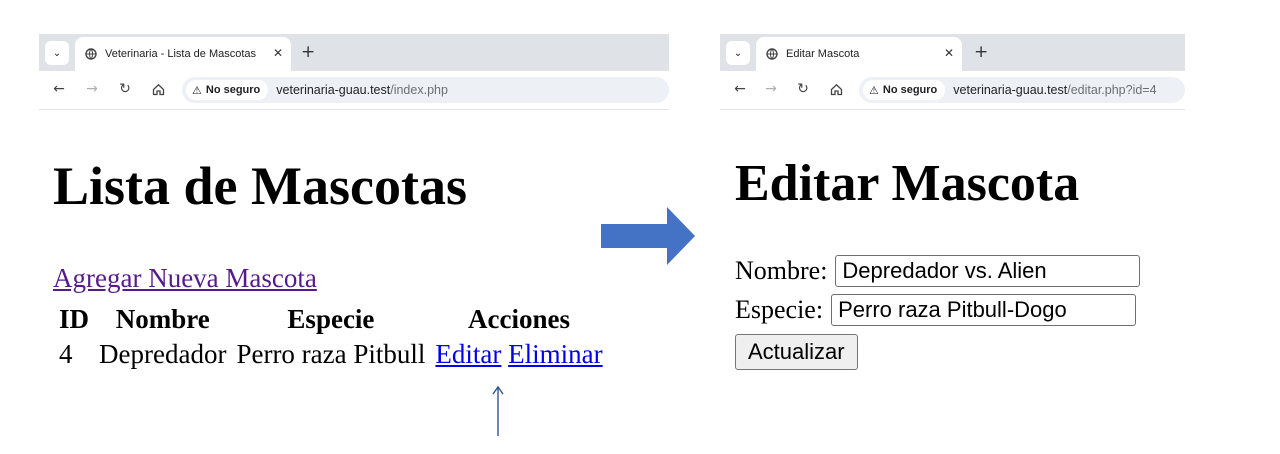 This screenshot has height=454, width=1280. I want to click on nombre-row: Nombre:, so click(938, 271).